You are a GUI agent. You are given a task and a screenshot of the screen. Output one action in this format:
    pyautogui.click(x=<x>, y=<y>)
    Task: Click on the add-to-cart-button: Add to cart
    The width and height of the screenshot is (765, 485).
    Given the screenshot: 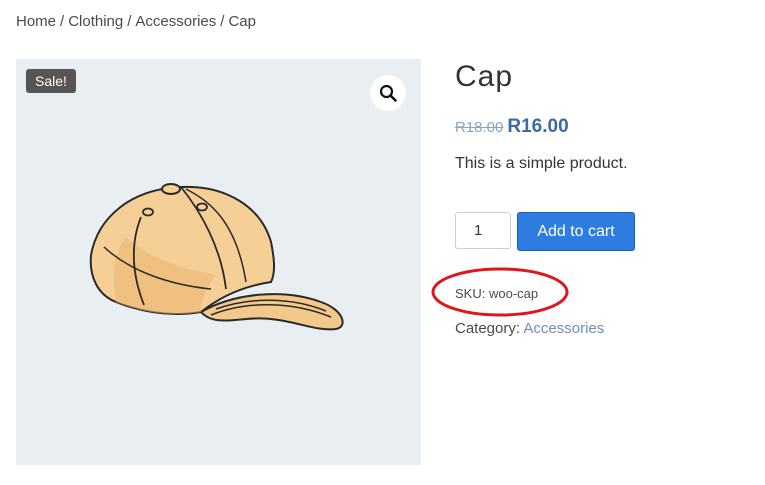 What is the action you would take?
    pyautogui.click(x=576, y=231)
    